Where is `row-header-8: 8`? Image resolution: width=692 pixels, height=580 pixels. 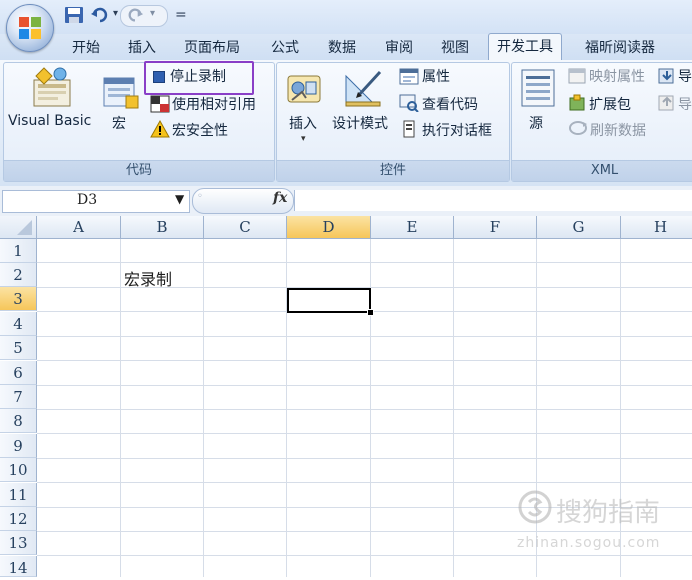 row-header-8: 8 is located at coordinates (18, 421).